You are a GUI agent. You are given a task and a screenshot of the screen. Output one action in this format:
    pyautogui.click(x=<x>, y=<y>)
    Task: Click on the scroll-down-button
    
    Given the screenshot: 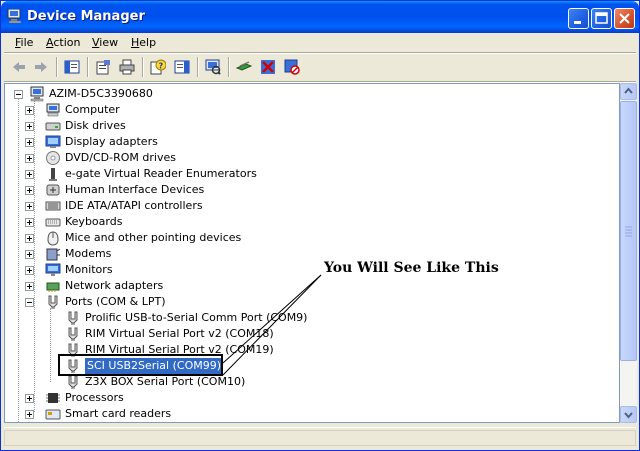 What is the action you would take?
    pyautogui.click(x=628, y=414)
    